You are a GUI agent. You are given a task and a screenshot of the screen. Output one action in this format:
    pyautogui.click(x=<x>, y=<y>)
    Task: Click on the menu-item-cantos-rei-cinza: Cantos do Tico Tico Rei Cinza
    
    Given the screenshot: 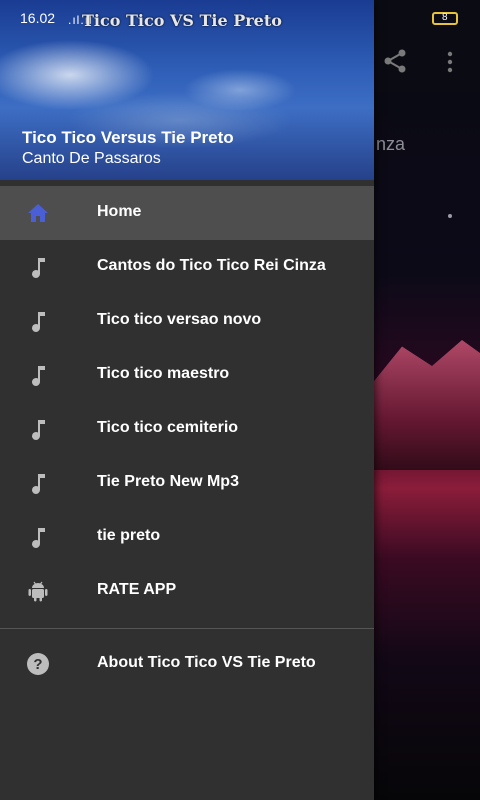 What is the action you would take?
    pyautogui.click(x=187, y=267)
    